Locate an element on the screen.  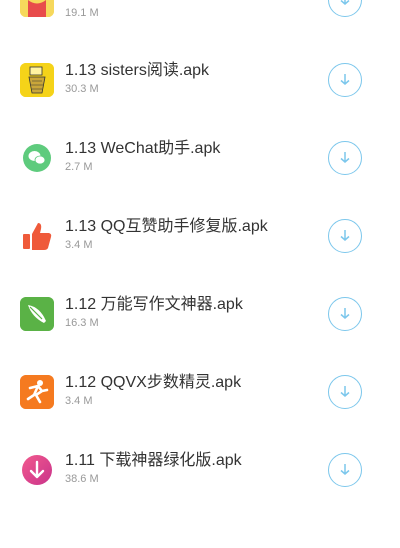
app-size: 38.6 M is located at coordinates (82, 479).